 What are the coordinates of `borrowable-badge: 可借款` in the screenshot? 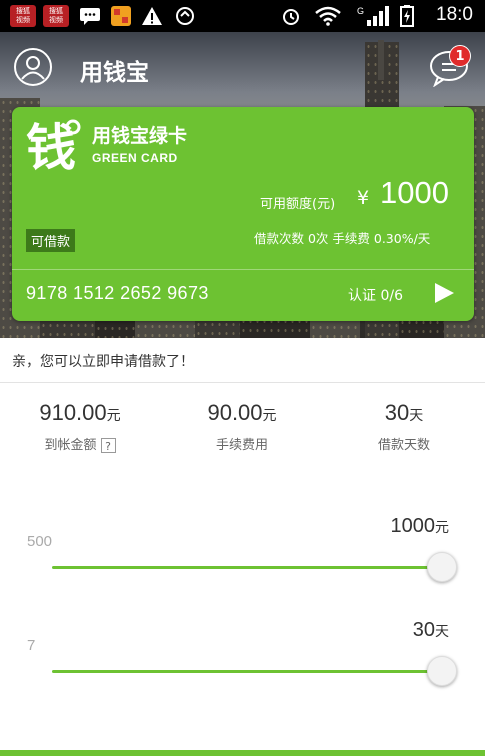 It's located at (51, 240).